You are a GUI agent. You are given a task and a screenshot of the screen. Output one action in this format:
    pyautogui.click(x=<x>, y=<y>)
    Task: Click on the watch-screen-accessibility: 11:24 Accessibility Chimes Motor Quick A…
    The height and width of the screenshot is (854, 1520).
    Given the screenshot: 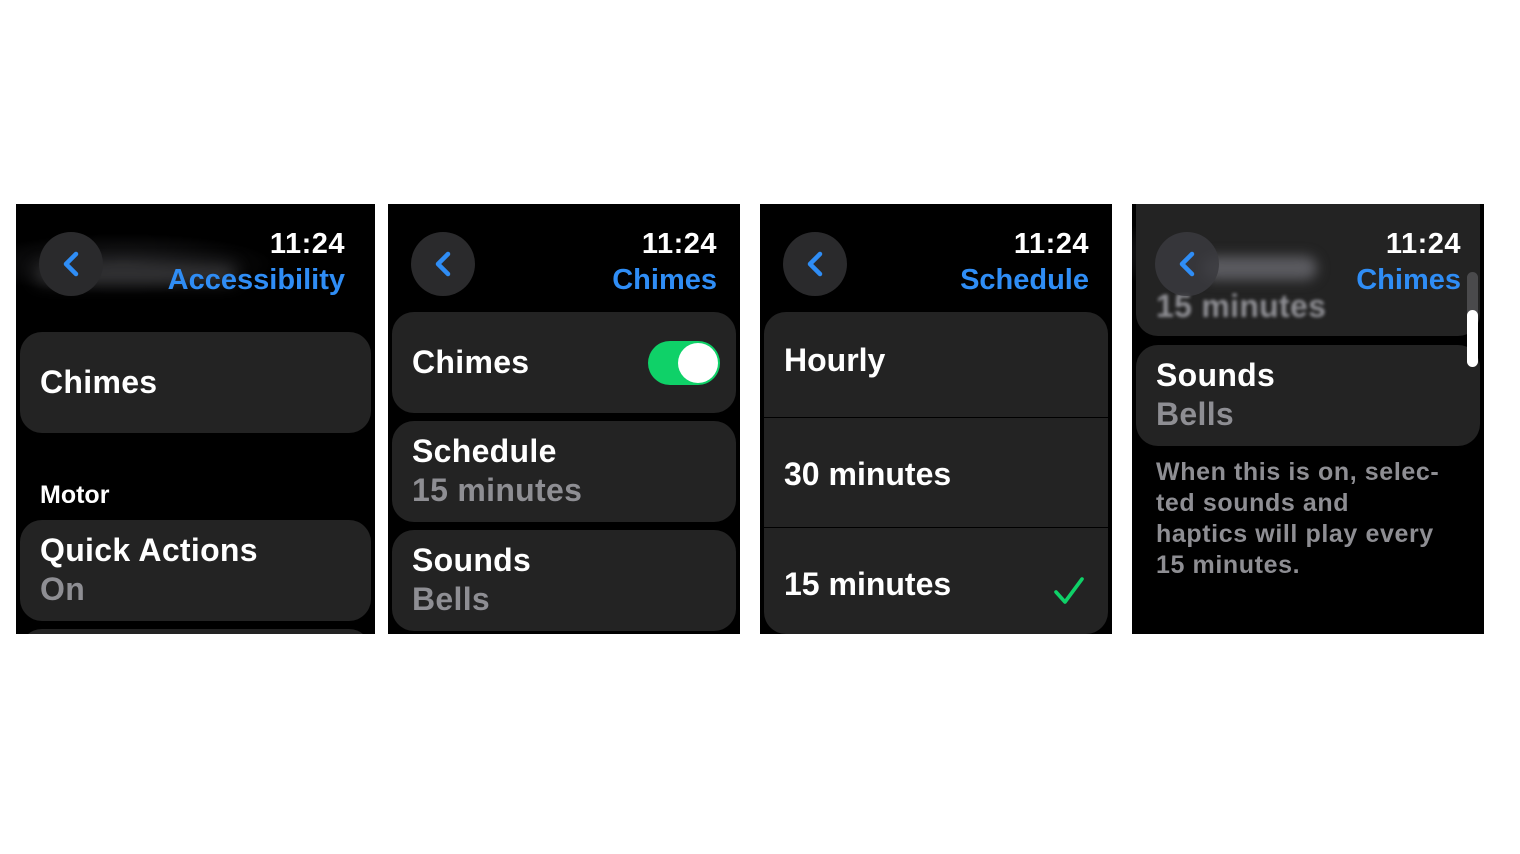 What is the action you would take?
    pyautogui.click(x=195, y=419)
    